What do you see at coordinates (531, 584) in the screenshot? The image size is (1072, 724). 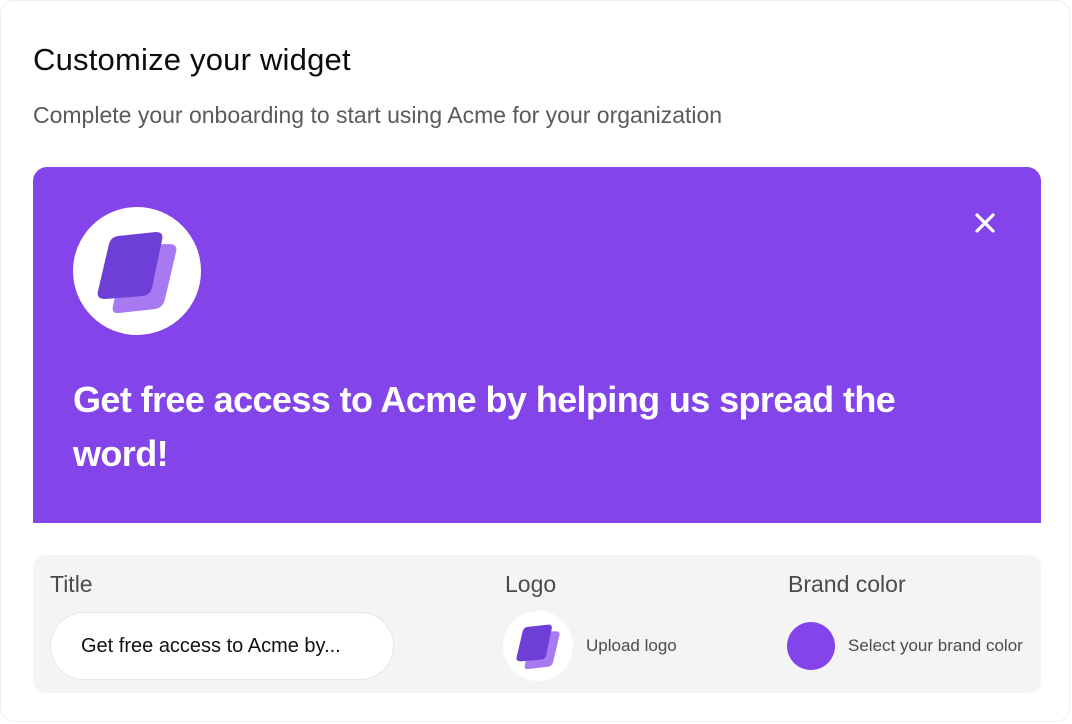 I see `logo-field-label: Logo` at bounding box center [531, 584].